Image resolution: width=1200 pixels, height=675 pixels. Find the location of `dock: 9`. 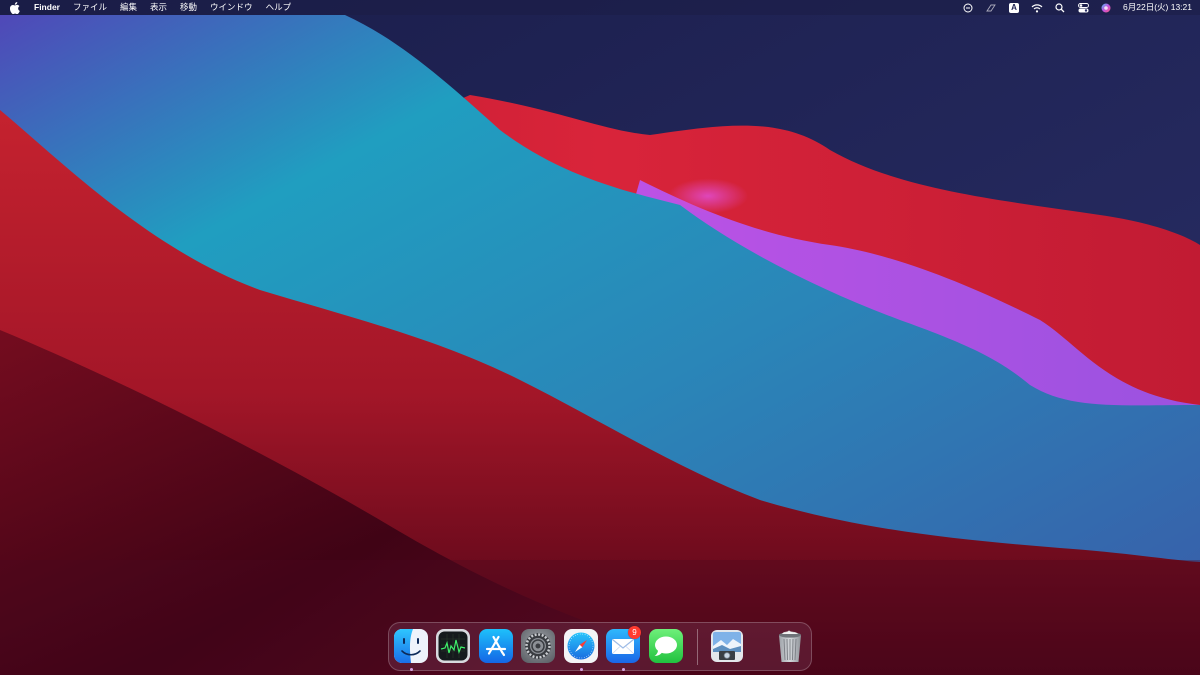

dock: 9 is located at coordinates (600, 646).